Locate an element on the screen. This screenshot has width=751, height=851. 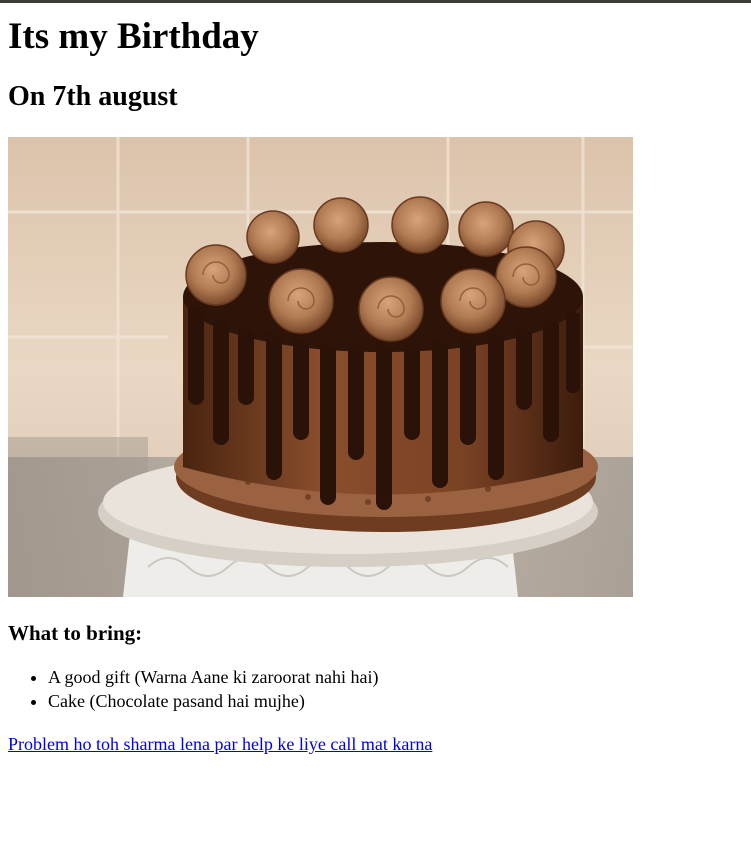
list-item: Cake (Chocolate pasand hai mujhe) is located at coordinates (395, 701).